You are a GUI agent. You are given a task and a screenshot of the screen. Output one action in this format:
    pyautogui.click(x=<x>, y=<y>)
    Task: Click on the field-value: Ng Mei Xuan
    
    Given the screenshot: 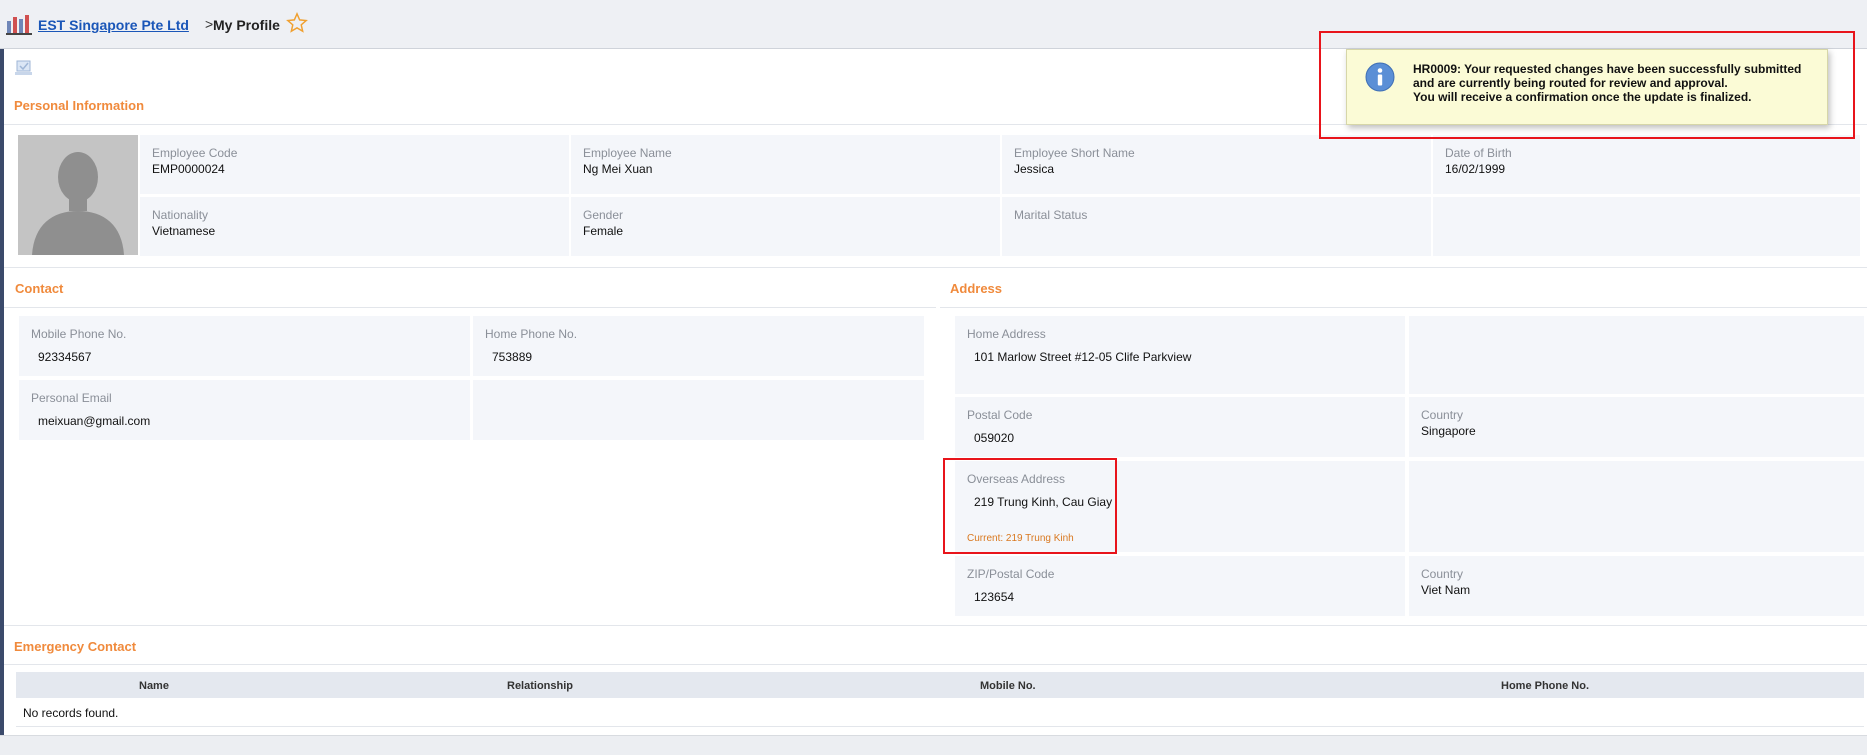 What is the action you would take?
    pyautogui.click(x=618, y=169)
    